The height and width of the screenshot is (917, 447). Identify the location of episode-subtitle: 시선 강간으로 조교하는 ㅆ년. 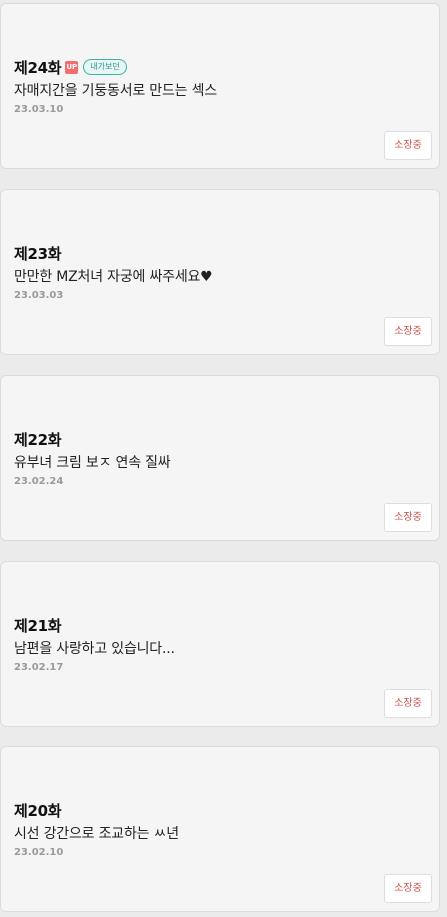
(96, 834).